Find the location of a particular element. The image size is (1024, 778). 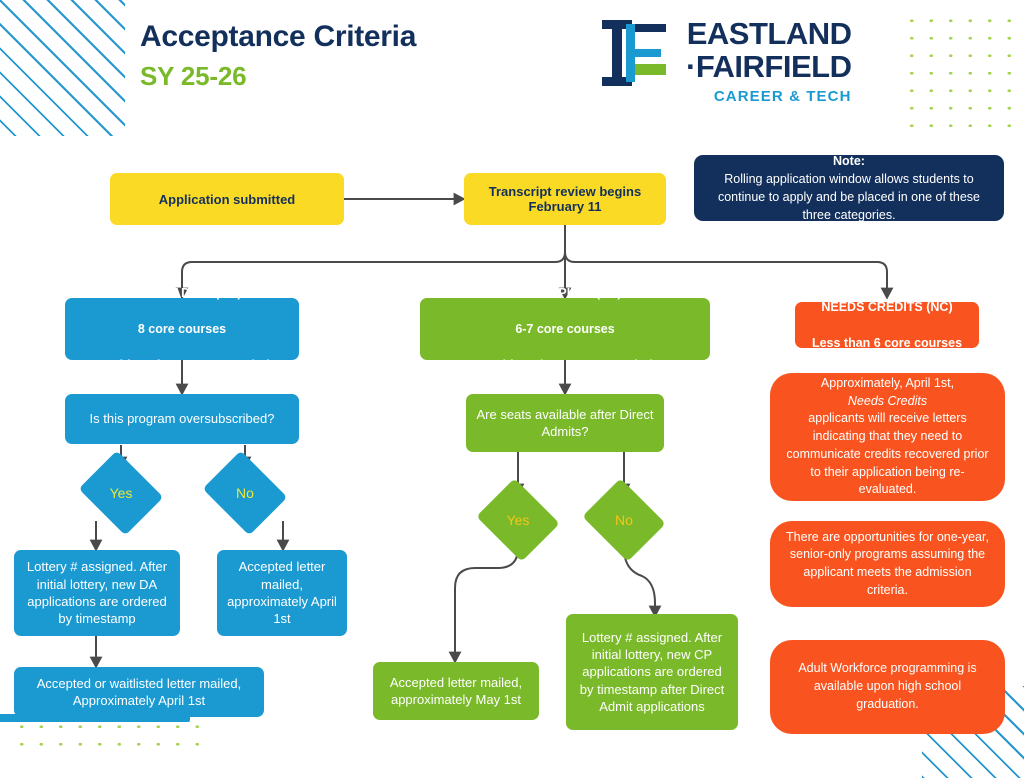

diagonal-lines-decoration-top-left is located at coordinates (62, 68).